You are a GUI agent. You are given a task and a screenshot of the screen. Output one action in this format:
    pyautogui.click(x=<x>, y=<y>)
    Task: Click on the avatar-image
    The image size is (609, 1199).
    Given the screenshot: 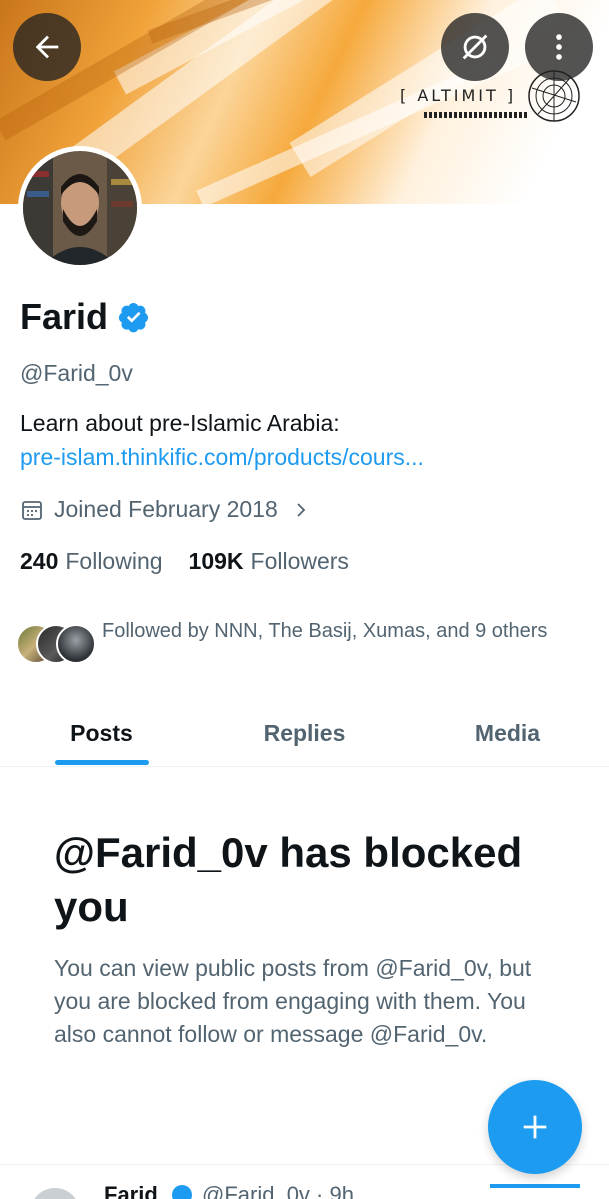 What is the action you would take?
    pyautogui.click(x=80, y=208)
    